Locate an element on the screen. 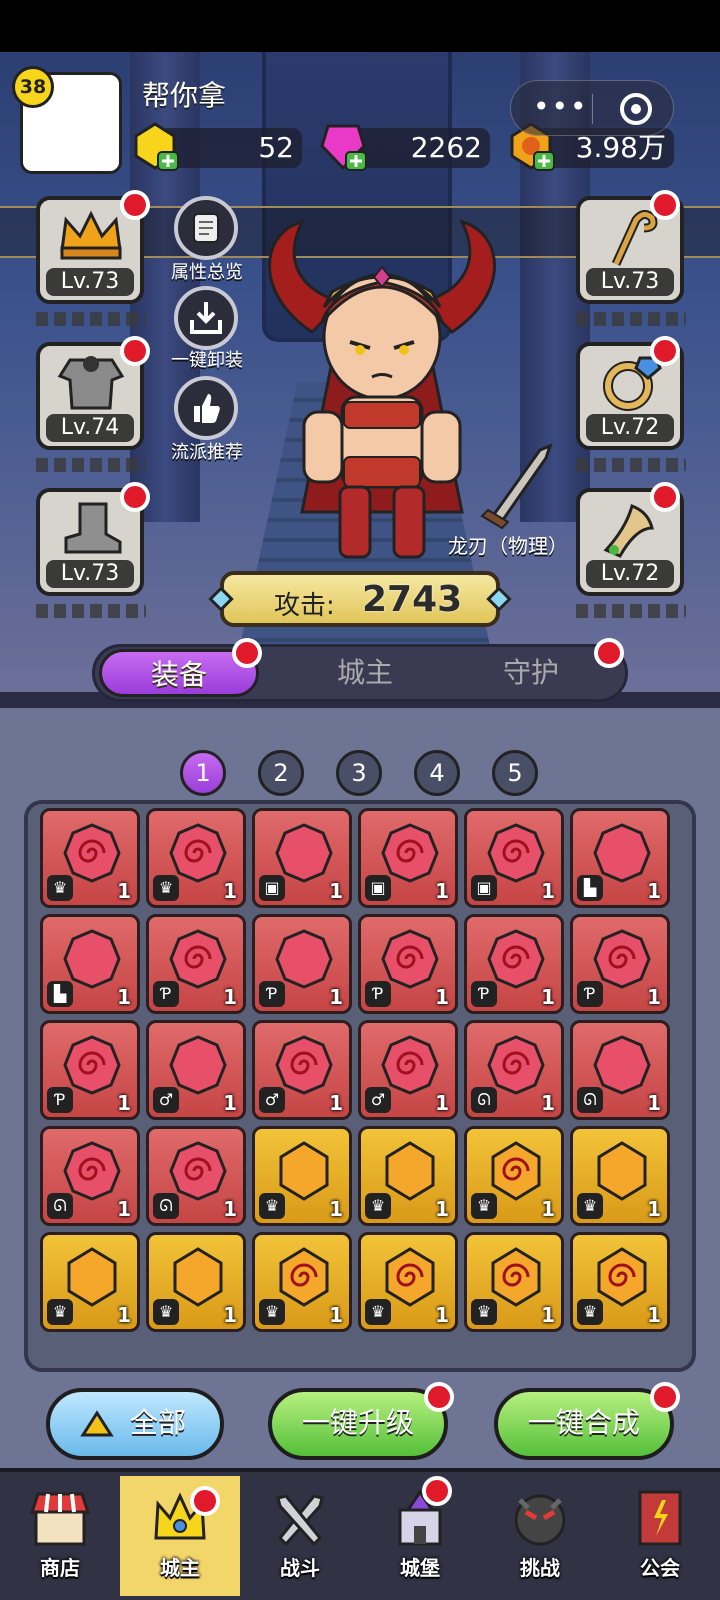  unequip-icon is located at coordinates (206, 318).